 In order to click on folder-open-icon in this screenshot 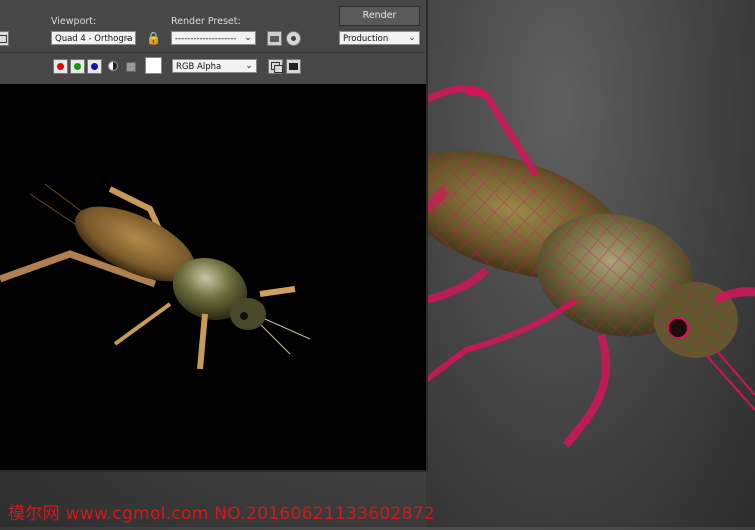, I will do `click(274, 38)`.